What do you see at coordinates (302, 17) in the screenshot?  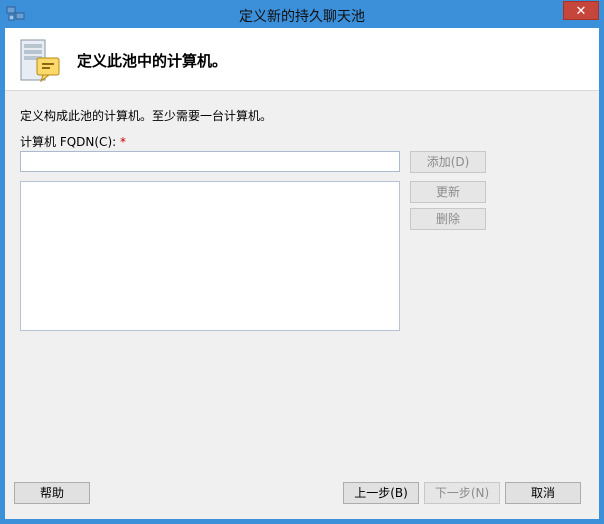 I see `window-title: 定义新的持久聊天池` at bounding box center [302, 17].